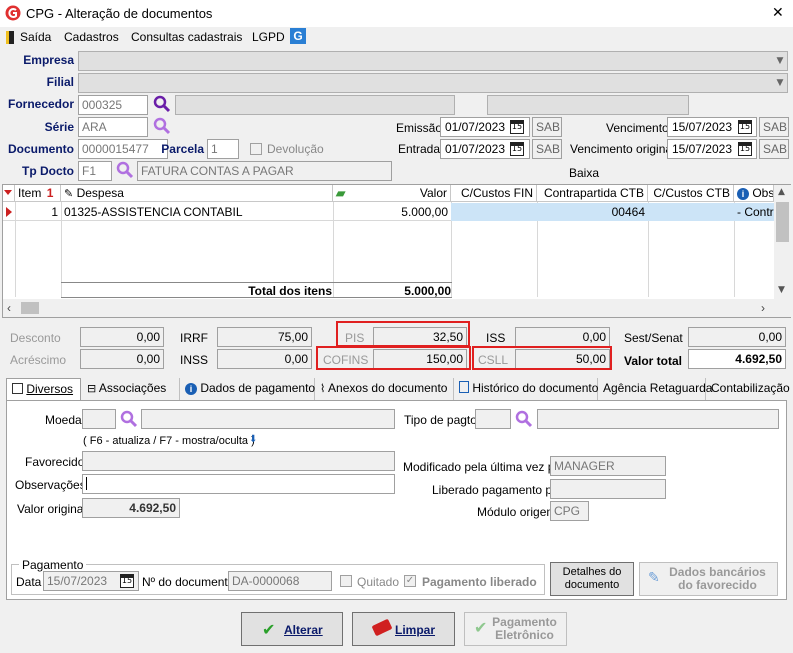  What do you see at coordinates (547, 127) in the screenshot?
I see `emissao-day: SAB` at bounding box center [547, 127].